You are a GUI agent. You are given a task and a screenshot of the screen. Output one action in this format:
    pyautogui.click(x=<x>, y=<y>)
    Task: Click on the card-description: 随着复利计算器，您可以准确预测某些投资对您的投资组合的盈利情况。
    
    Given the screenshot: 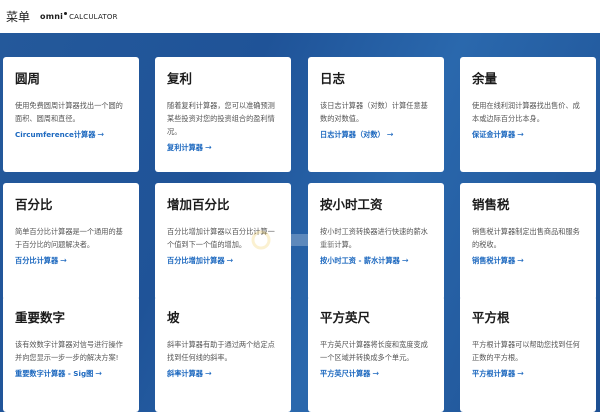 What is the action you would take?
    pyautogui.click(x=221, y=118)
    